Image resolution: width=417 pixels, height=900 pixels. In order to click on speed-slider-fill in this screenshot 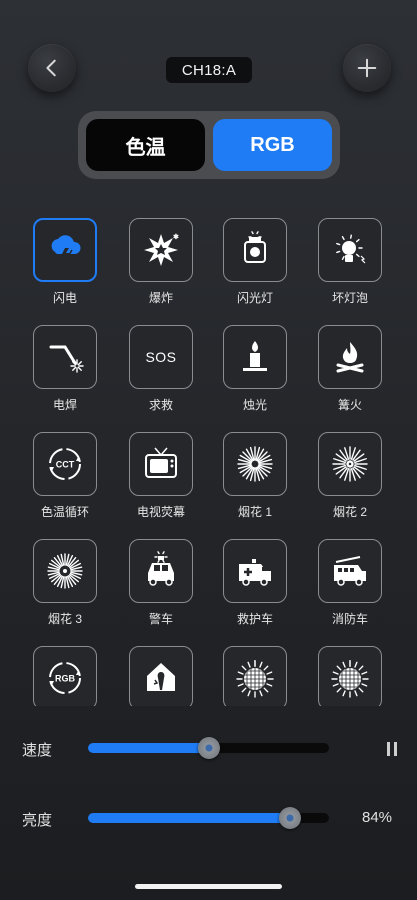, I will do `click(148, 748)`.